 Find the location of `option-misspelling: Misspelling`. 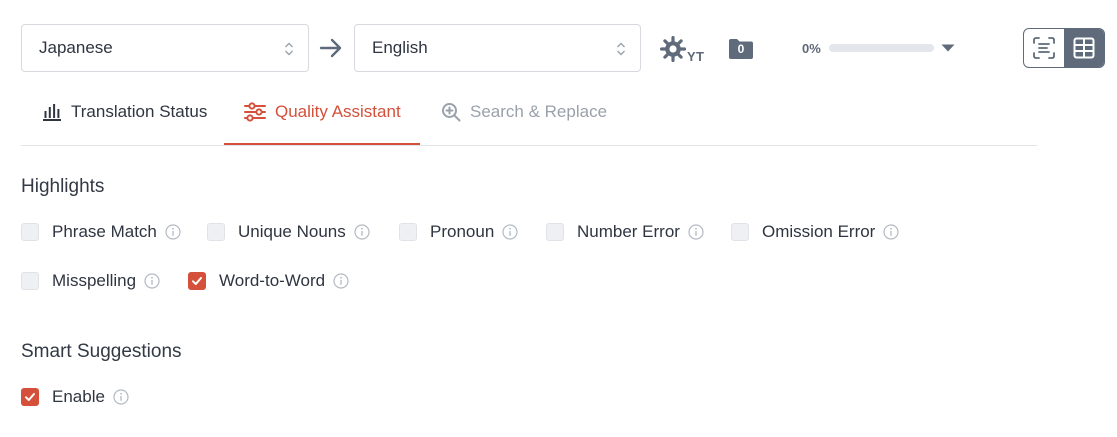

option-misspelling: Misspelling is located at coordinates (90, 281).